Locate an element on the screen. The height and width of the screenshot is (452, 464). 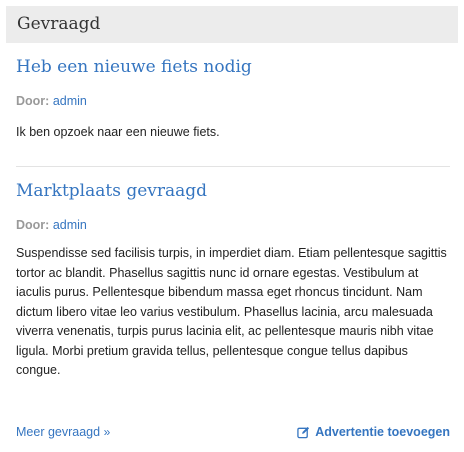
edit-icon is located at coordinates (303, 432).